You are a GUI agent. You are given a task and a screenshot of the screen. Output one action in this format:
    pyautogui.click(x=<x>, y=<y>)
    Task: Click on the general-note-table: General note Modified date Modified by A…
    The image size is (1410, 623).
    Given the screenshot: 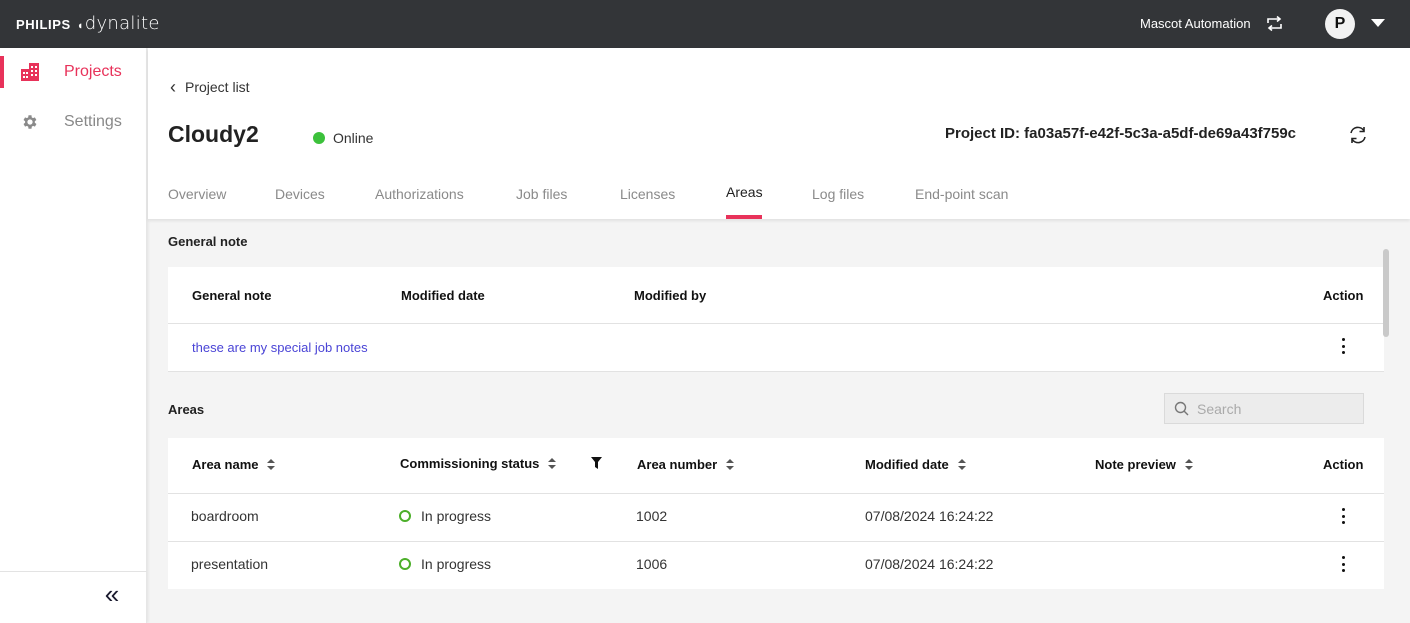 What is the action you would take?
    pyautogui.click(x=776, y=319)
    